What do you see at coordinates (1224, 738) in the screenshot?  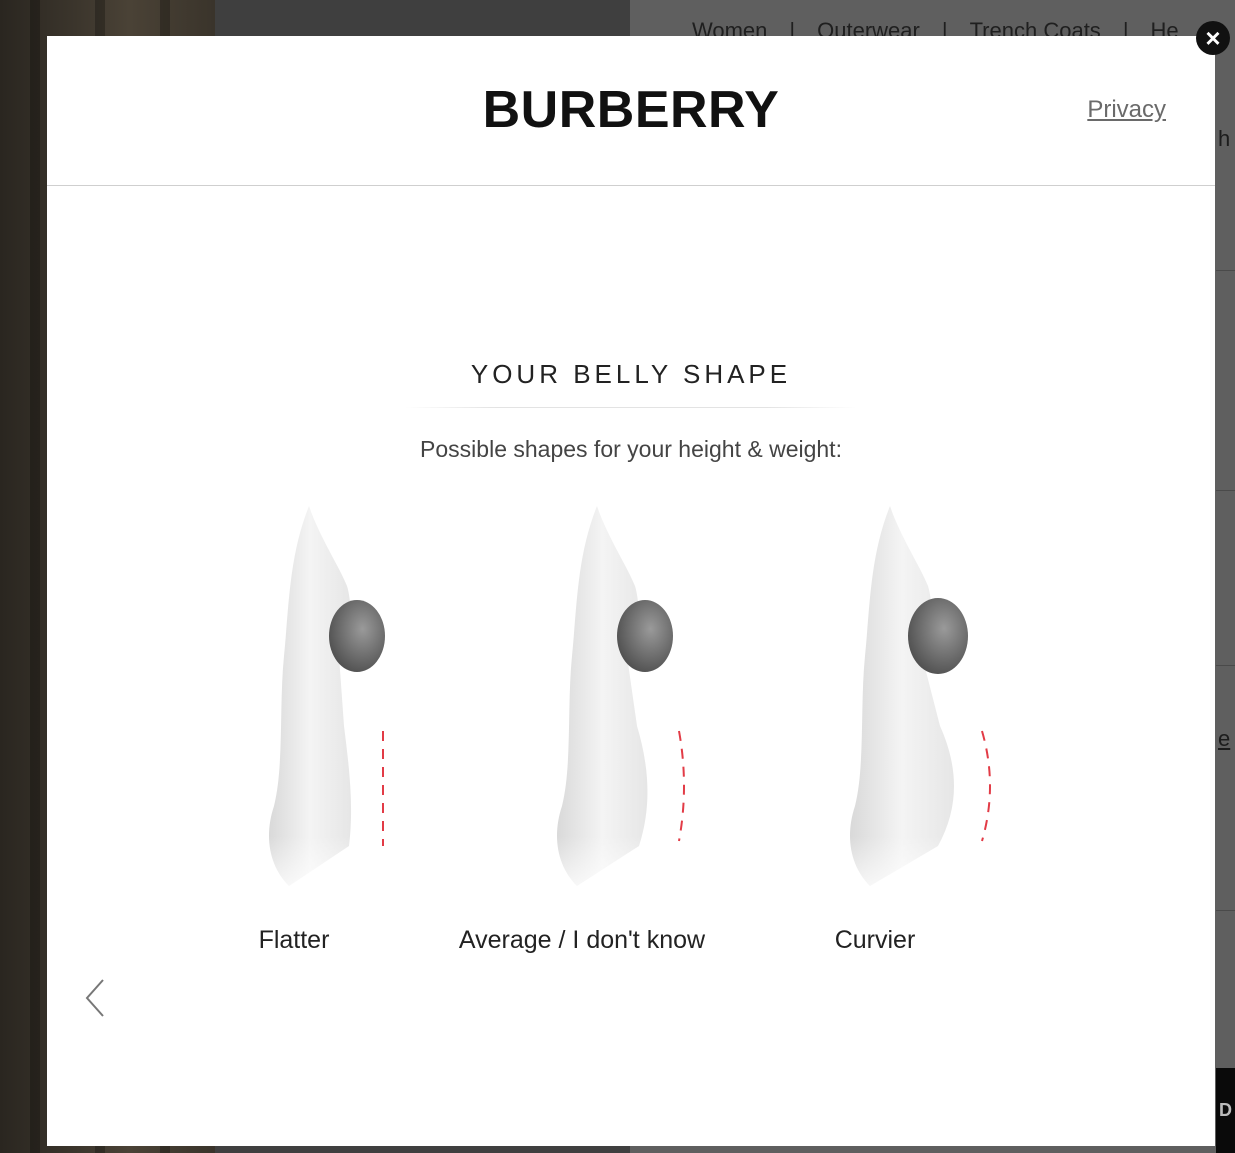 I see `background-link-fragment: e` at bounding box center [1224, 738].